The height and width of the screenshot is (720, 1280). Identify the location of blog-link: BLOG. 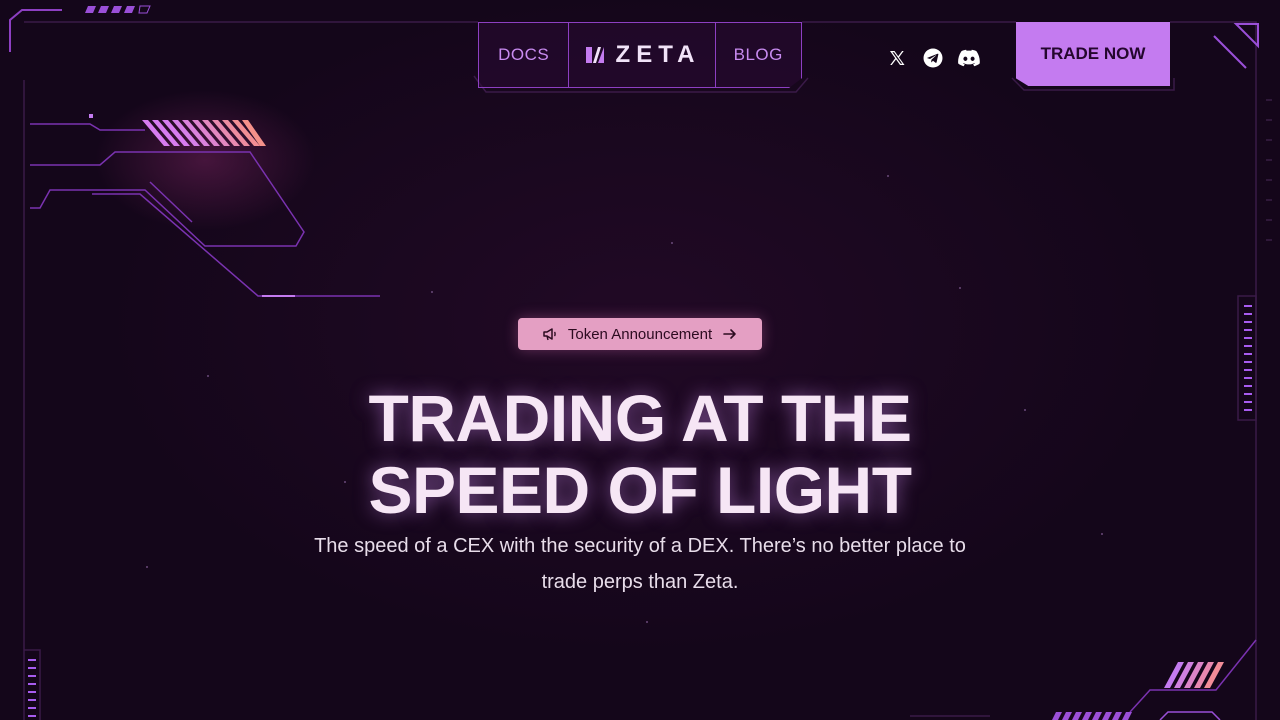
(758, 55).